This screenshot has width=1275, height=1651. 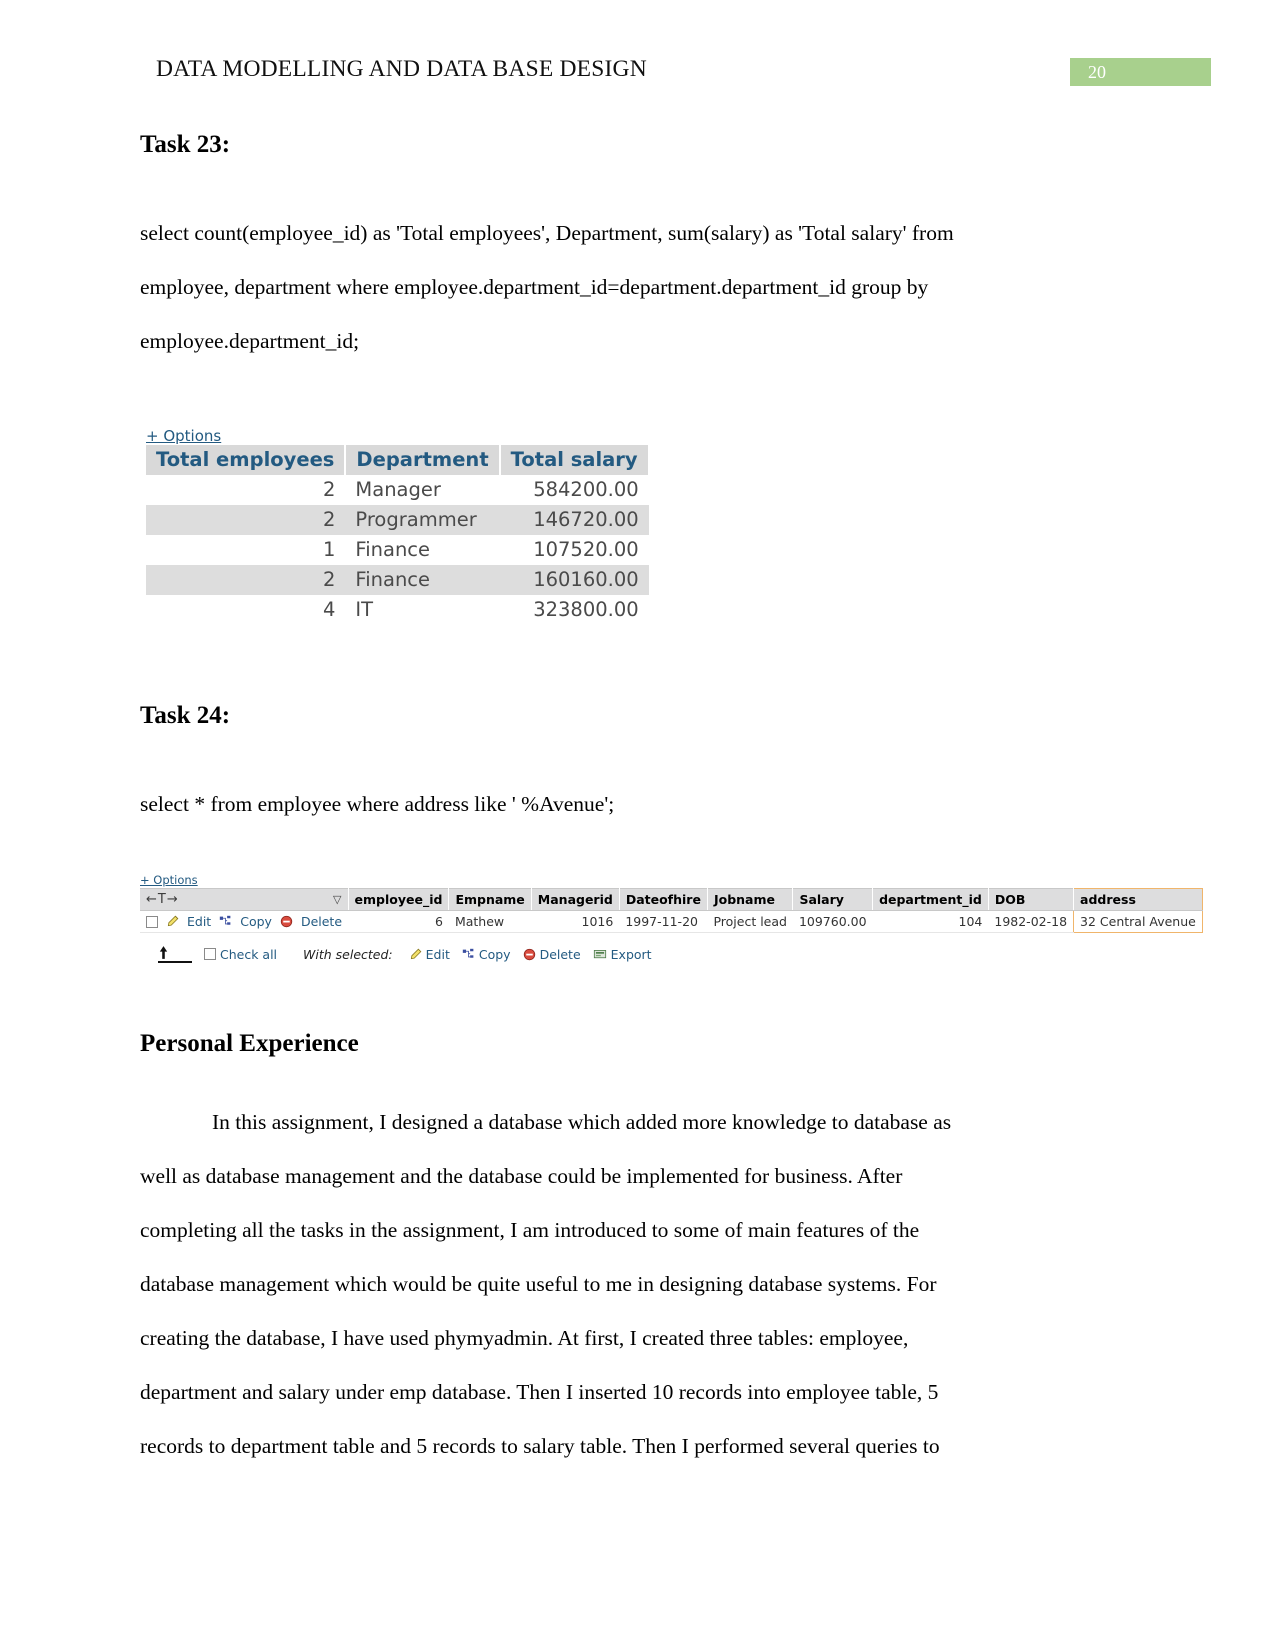 I want to click on check-all-checkbox, so click(x=210, y=954).